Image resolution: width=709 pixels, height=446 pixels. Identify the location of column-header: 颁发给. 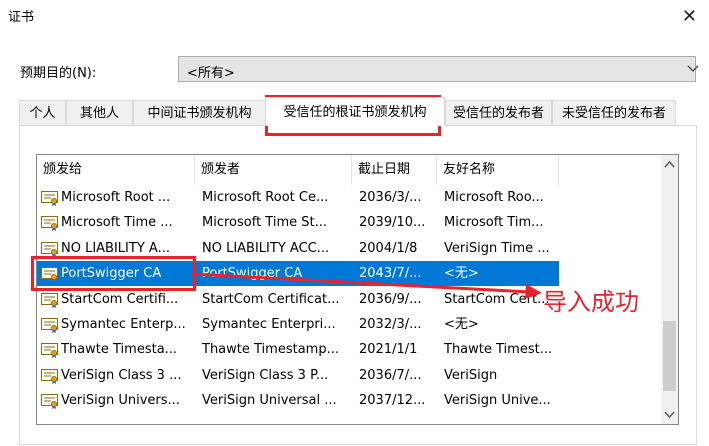
(116, 170).